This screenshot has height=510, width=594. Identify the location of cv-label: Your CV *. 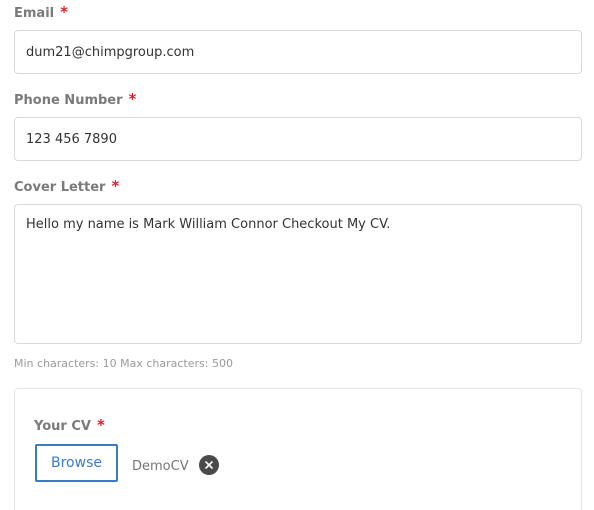
(69, 425).